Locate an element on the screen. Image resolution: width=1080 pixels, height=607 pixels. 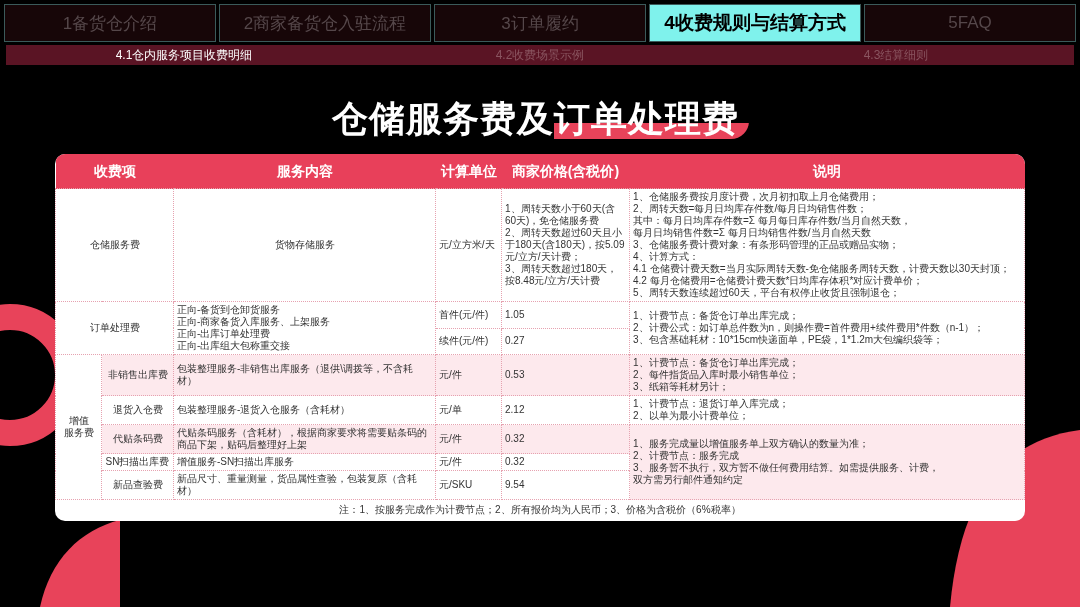
text-line: 代贴条码服务（含耗材），根据商家要求将需要贴条码的商品下架，贴码后整理好上架 is located at coordinates (302, 439).